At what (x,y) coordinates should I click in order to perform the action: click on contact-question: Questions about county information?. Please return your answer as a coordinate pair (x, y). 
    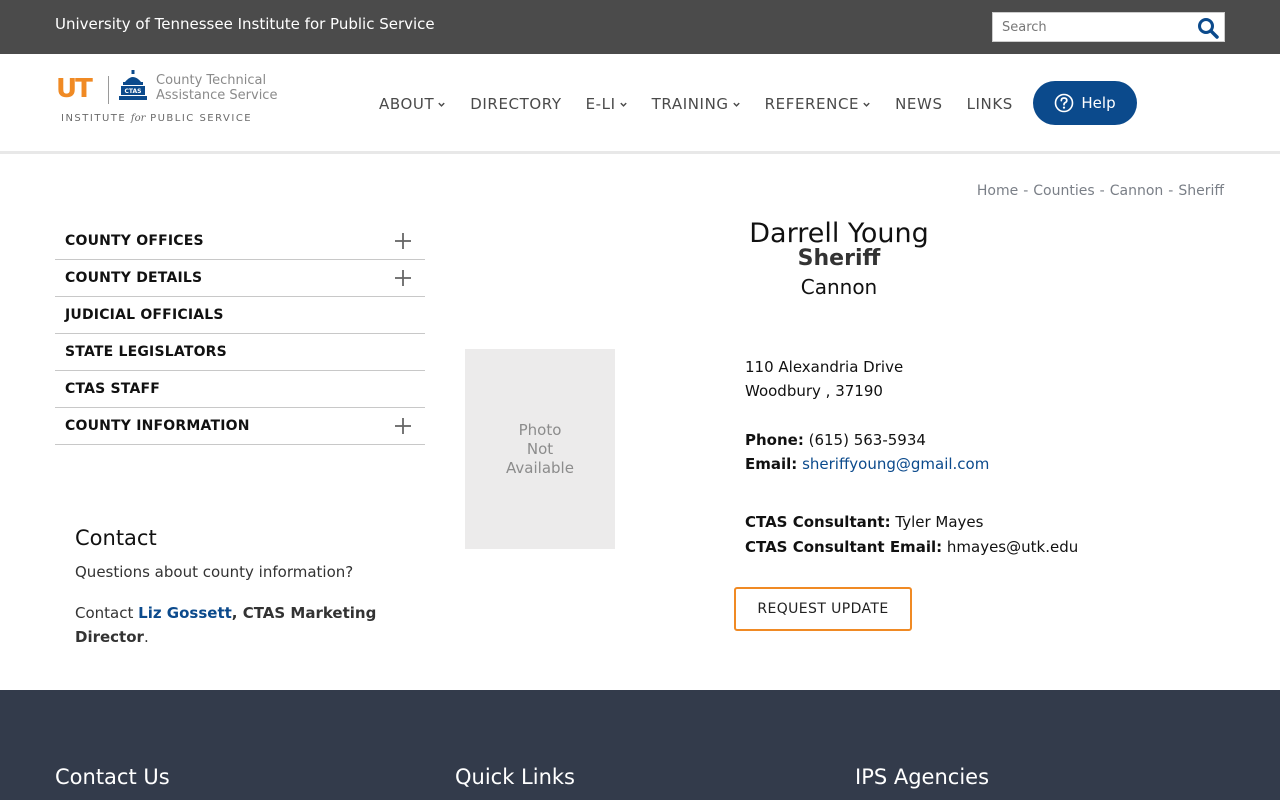
    Looking at the image, I should click on (214, 572).